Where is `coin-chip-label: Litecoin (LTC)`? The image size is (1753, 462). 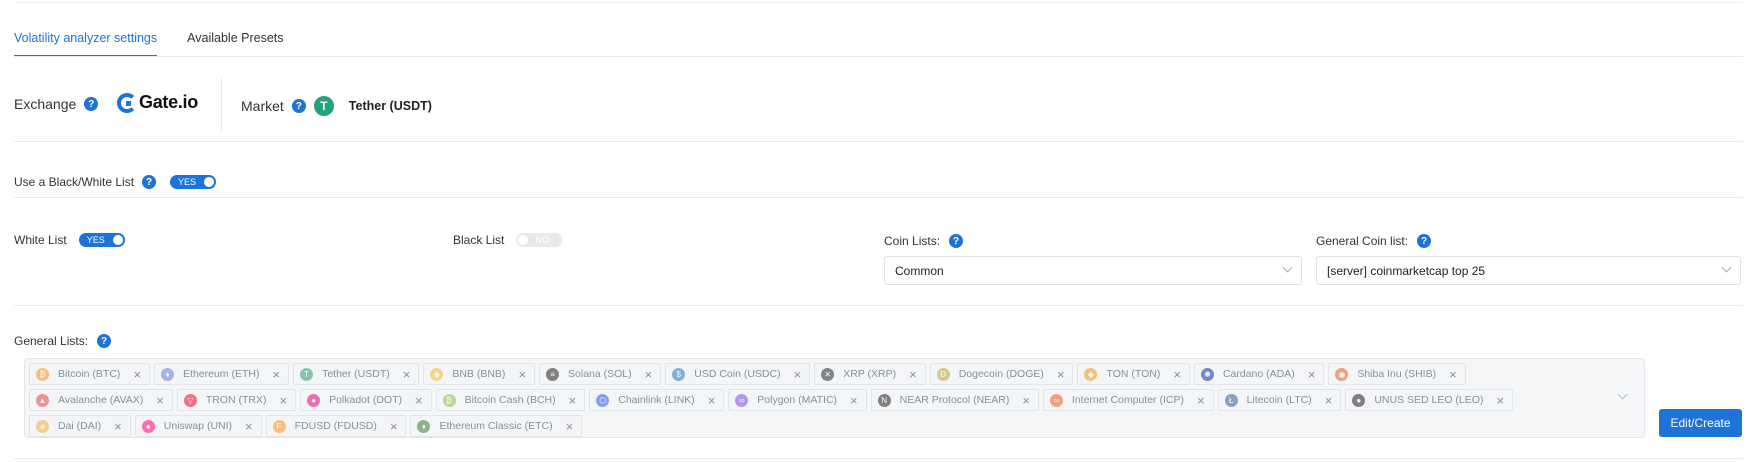
coin-chip-label: Litecoin (LTC) is located at coordinates (1279, 400).